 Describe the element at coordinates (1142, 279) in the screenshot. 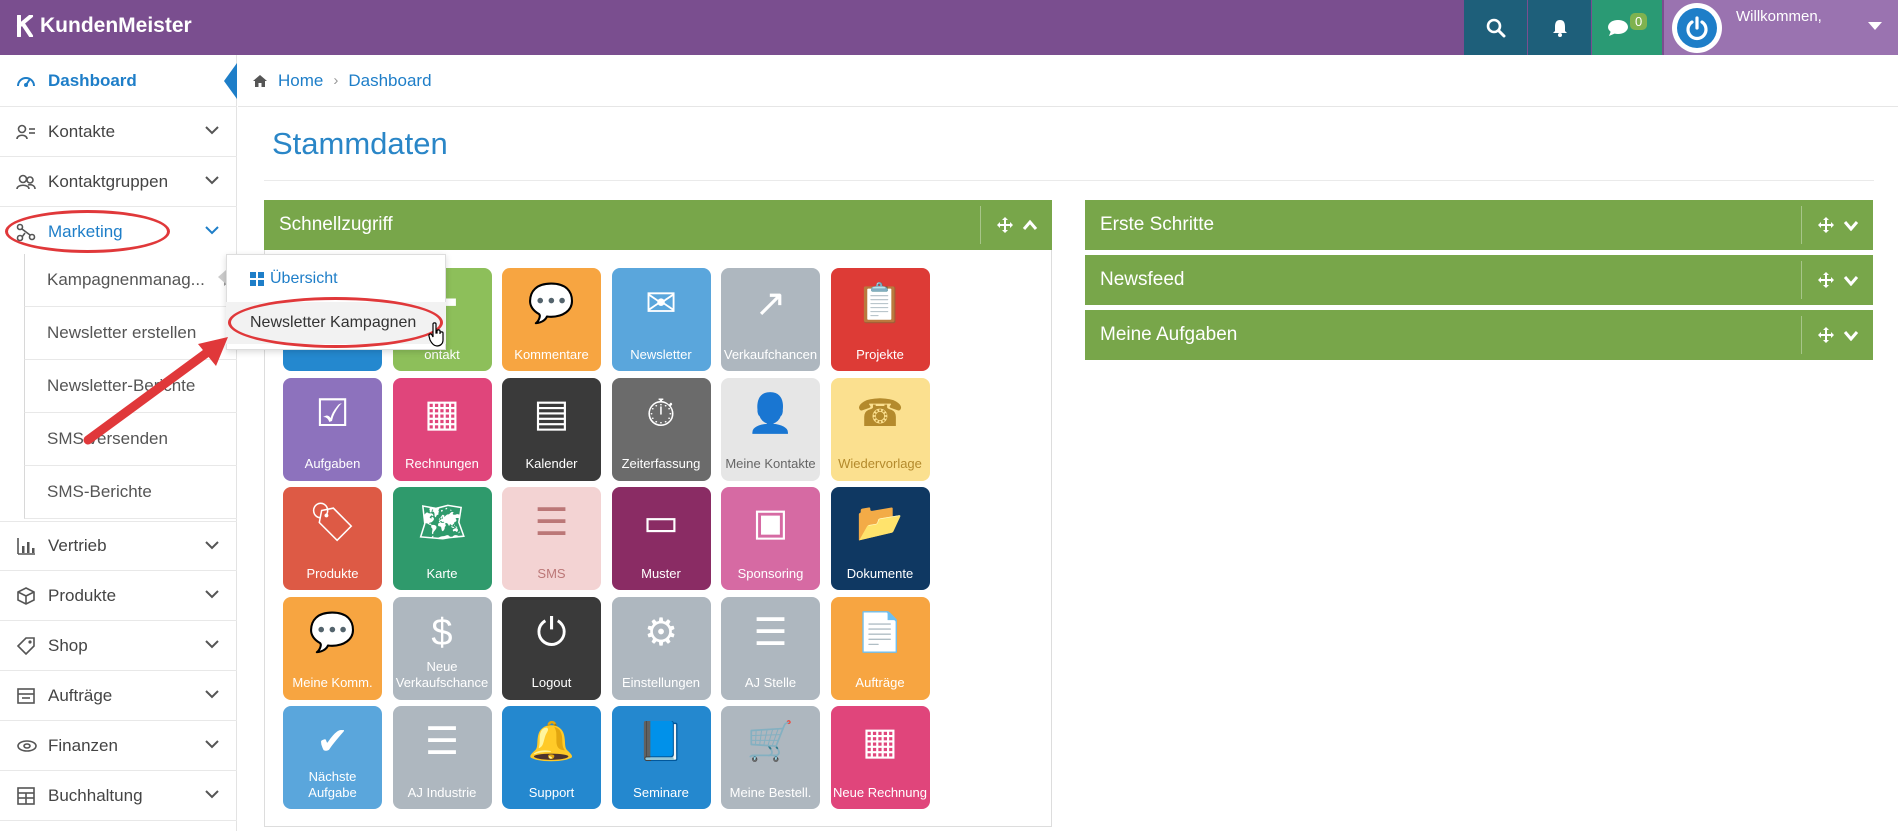

I see `panel-title: Newsfeed` at that location.